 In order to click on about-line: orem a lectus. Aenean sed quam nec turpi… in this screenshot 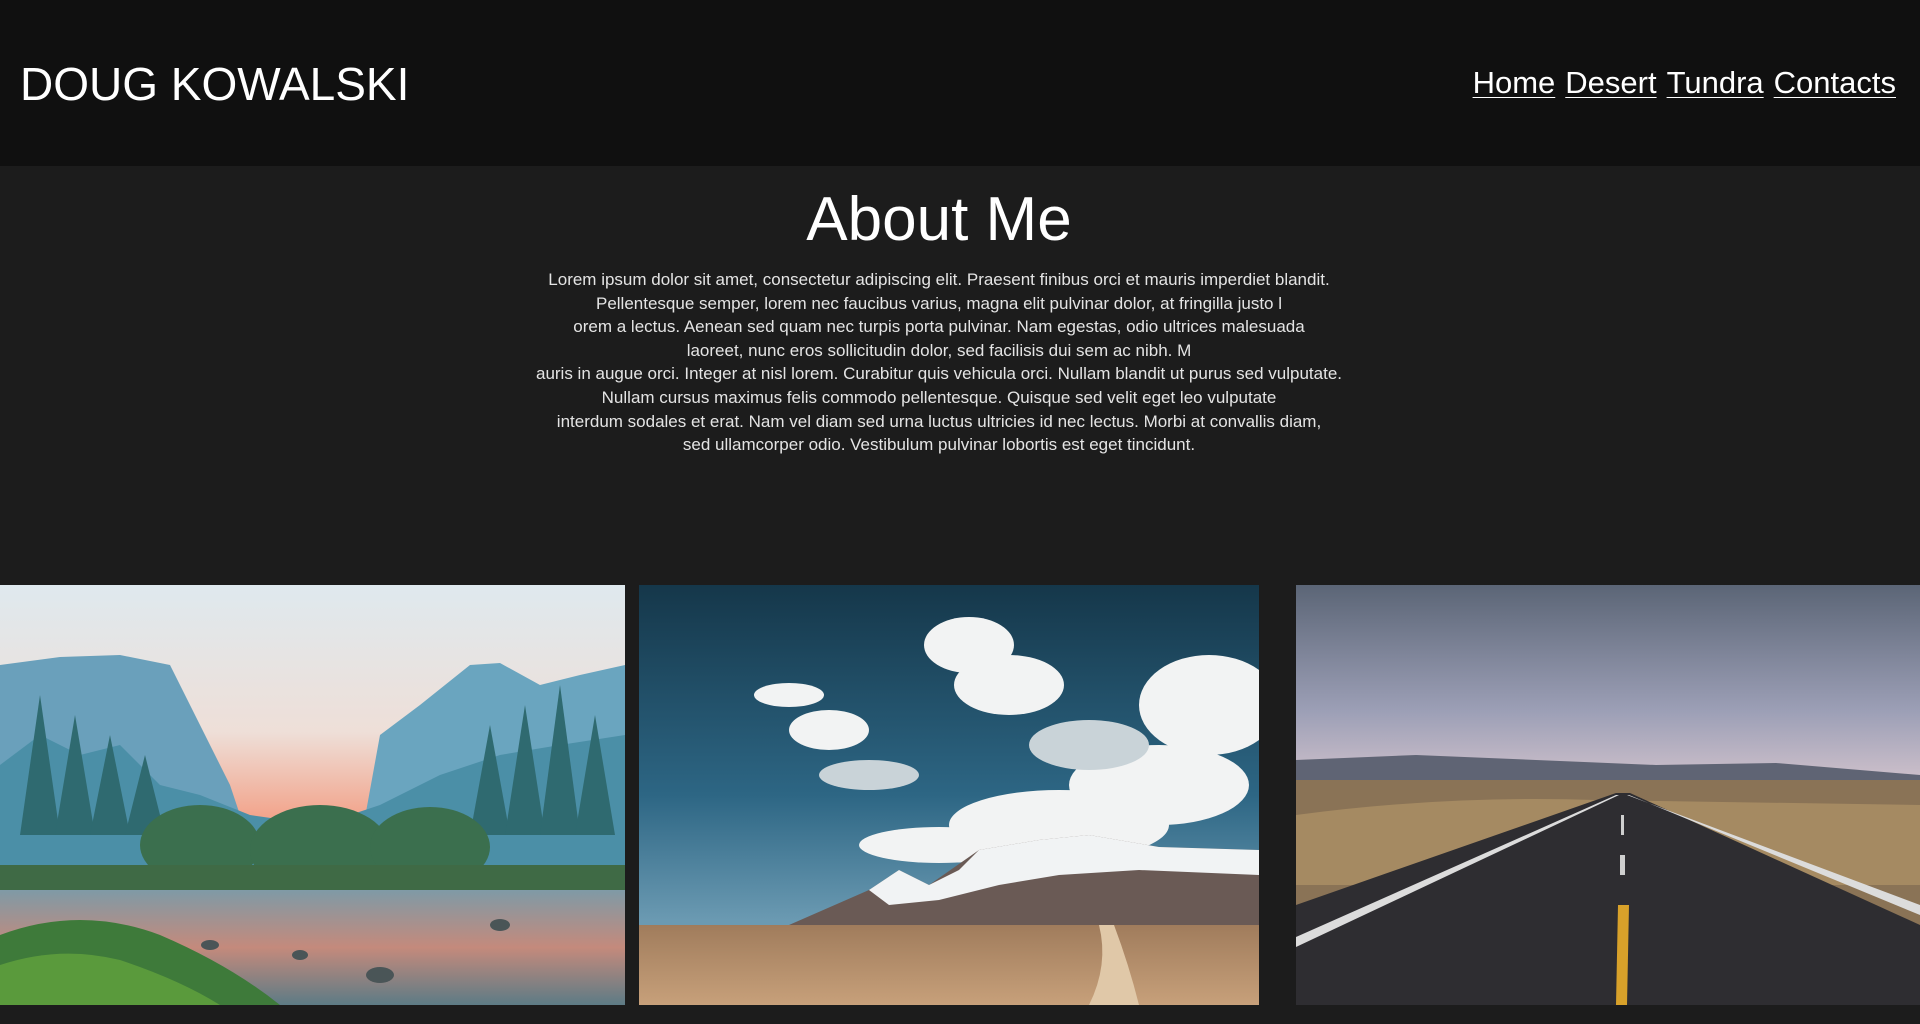, I will do `click(939, 327)`.